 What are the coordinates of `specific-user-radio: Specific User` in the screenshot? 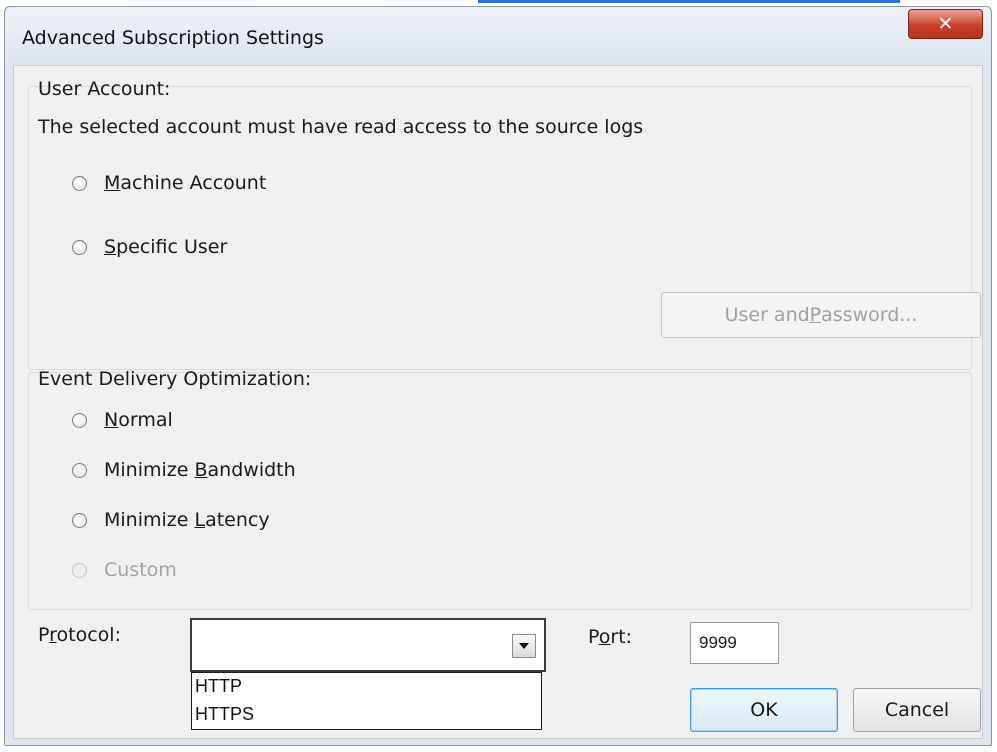 It's located at (149, 247).